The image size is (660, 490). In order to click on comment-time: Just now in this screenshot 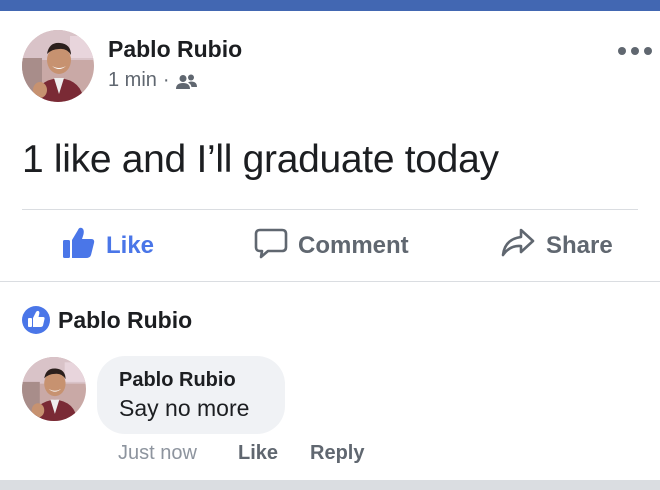, I will do `click(157, 453)`.